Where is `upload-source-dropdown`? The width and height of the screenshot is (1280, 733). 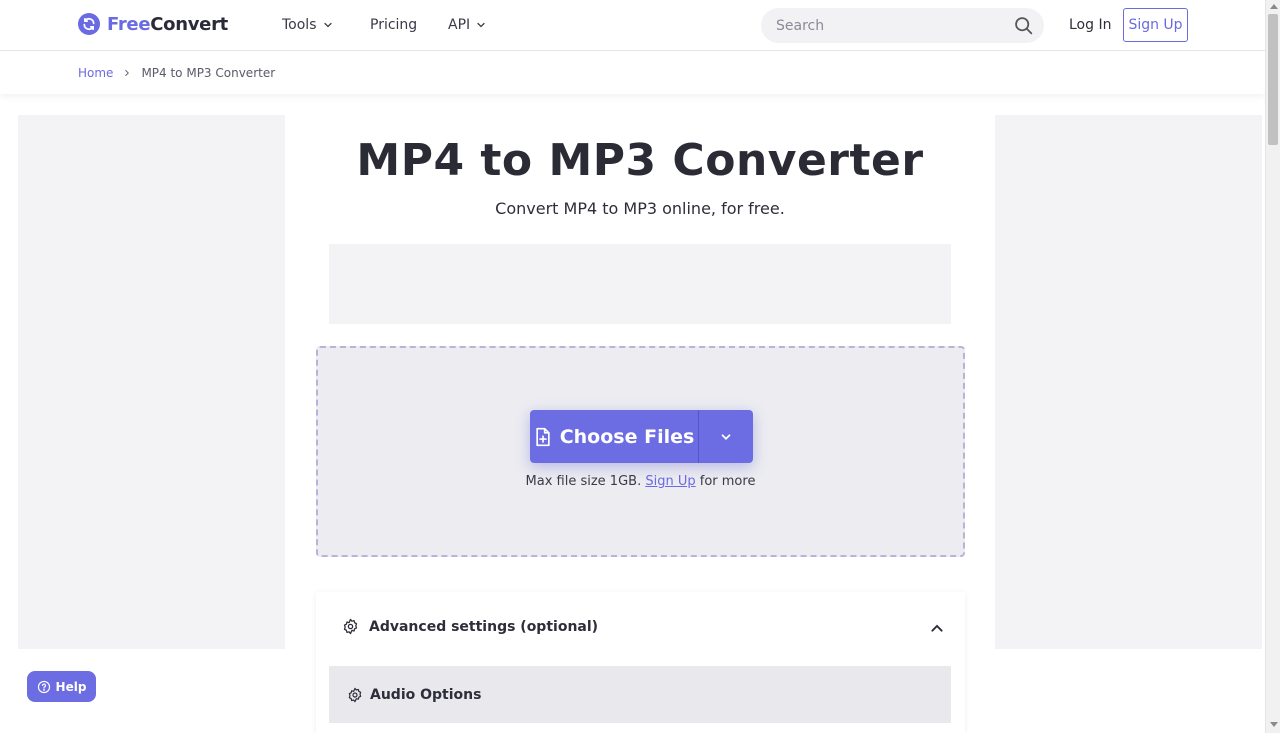 upload-source-dropdown is located at coordinates (726, 436).